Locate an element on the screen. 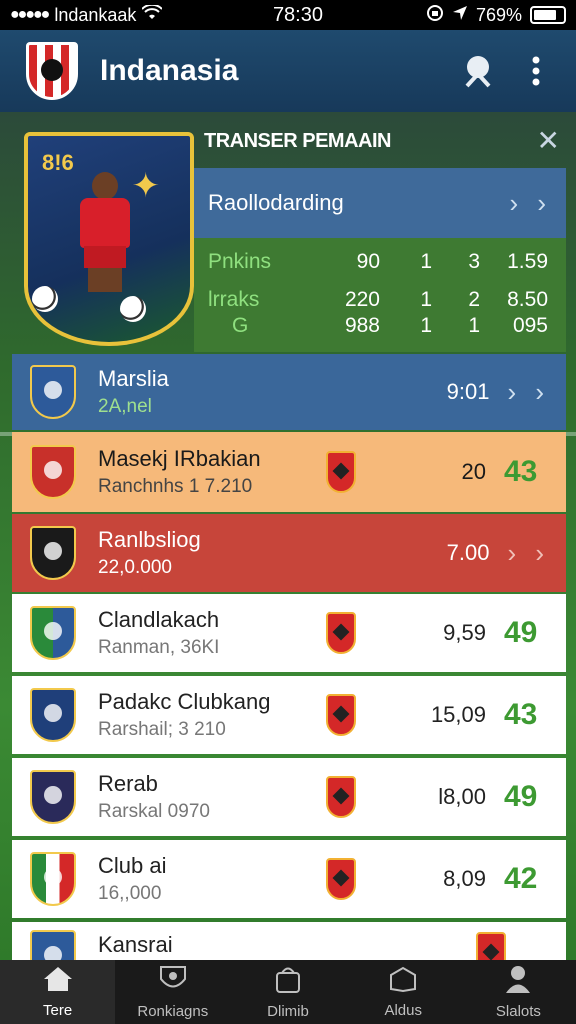  list-item: Padakc Clubkang Rarshail; 3 210 15,09 43 is located at coordinates (289, 715).